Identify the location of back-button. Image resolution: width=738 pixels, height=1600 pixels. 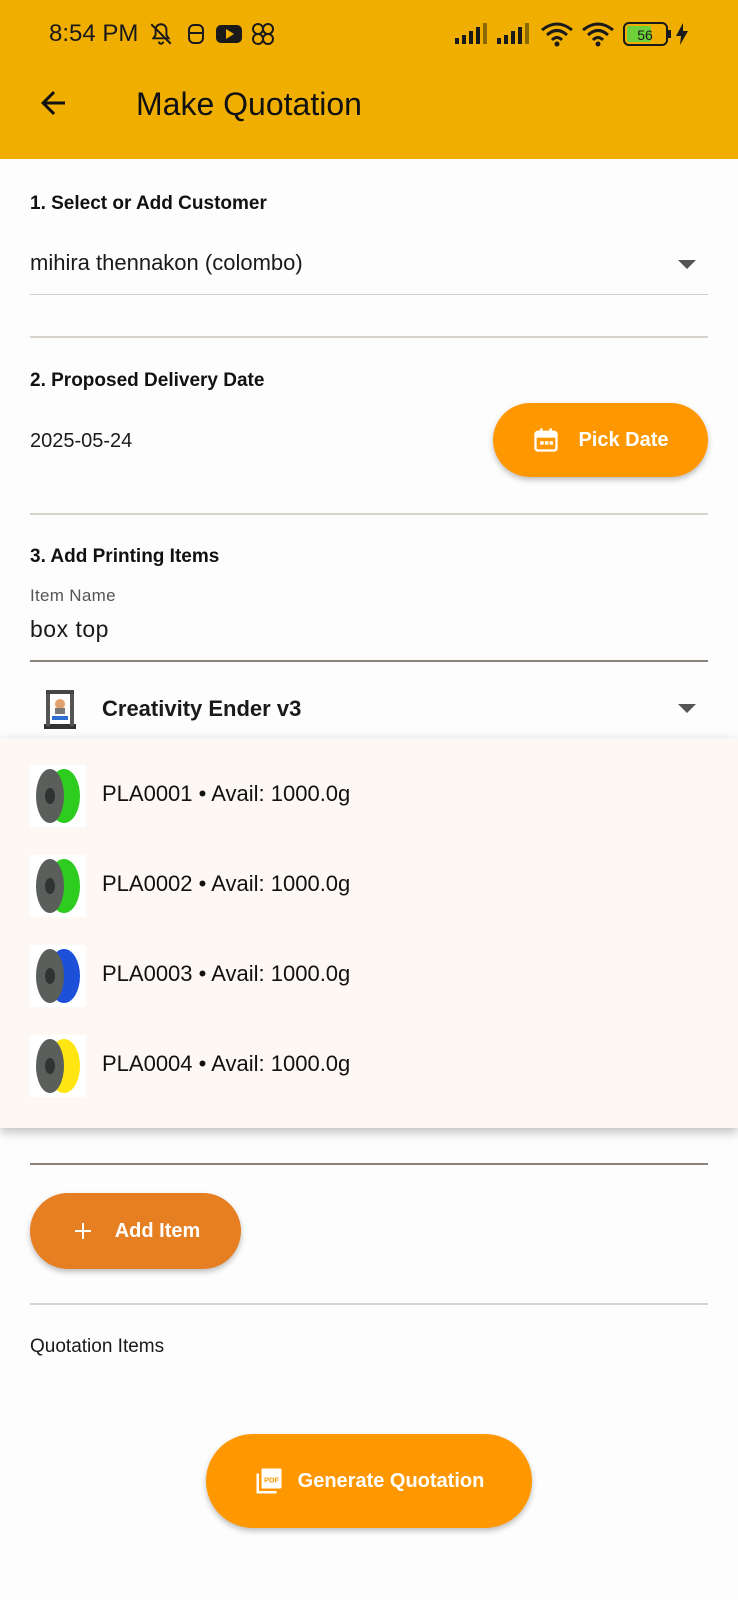
(53, 103).